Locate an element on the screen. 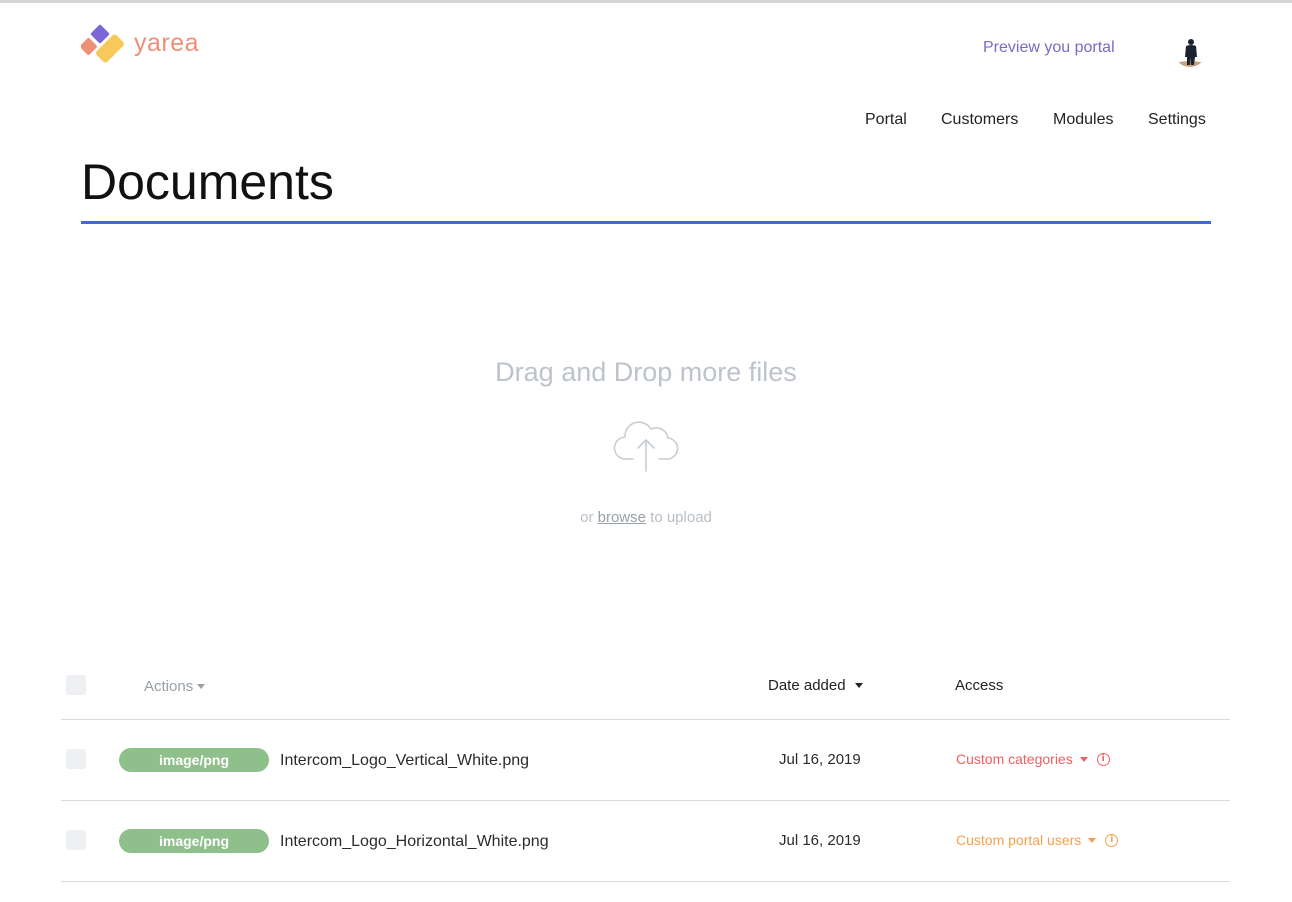 The width and height of the screenshot is (1292, 902). preview-portal-link: Preview you portal is located at coordinates (1049, 48).